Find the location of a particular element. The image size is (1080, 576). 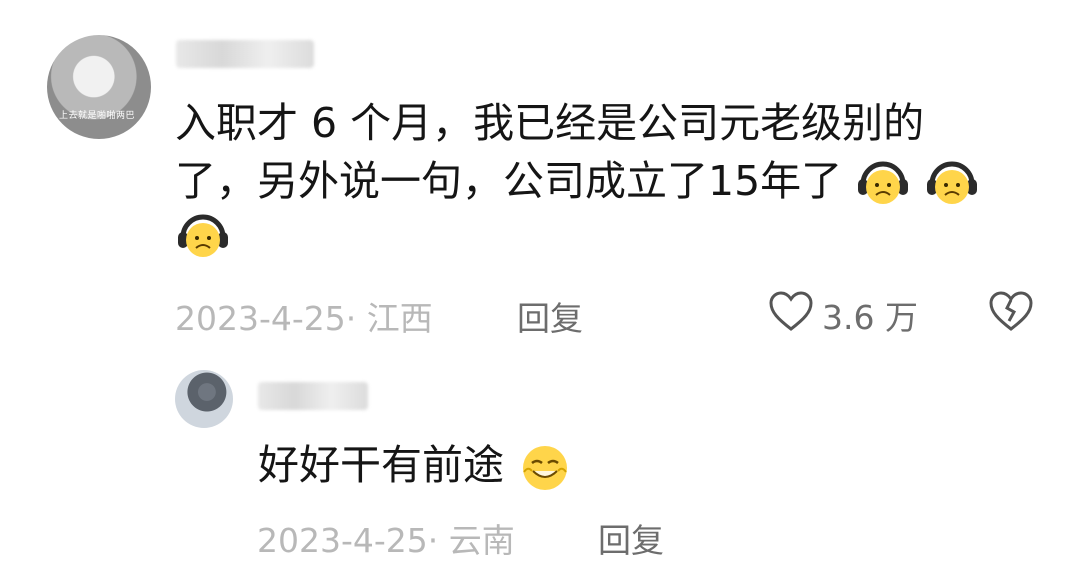

avatar: 上去就是啪啪两巴 is located at coordinates (99, 87).